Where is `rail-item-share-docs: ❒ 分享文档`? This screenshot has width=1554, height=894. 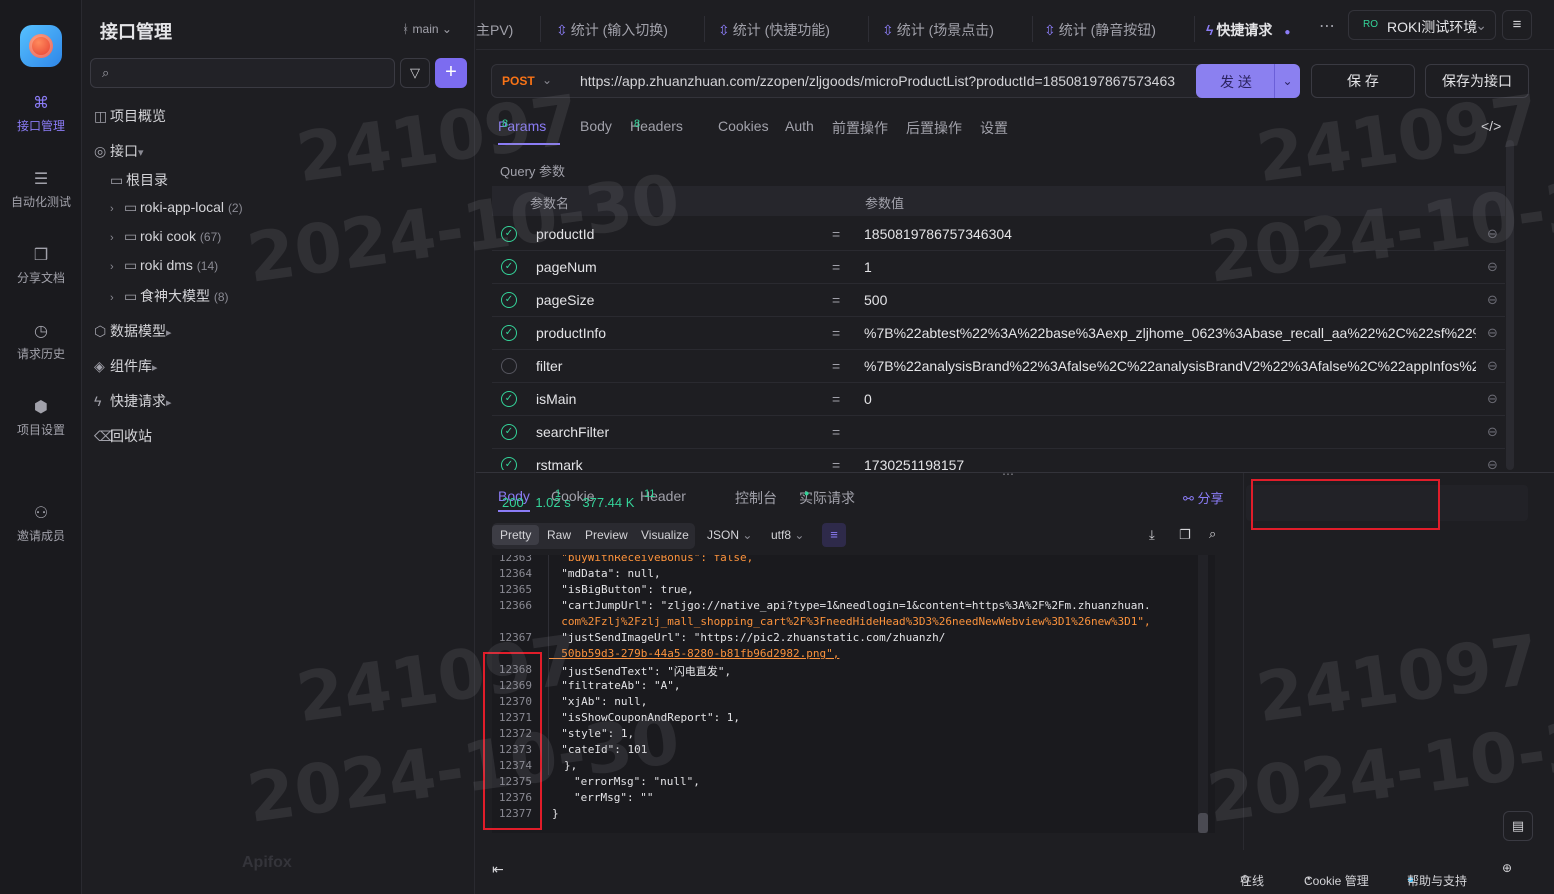
rail-item-share-docs: ❒ 分享文档 is located at coordinates (41, 266).